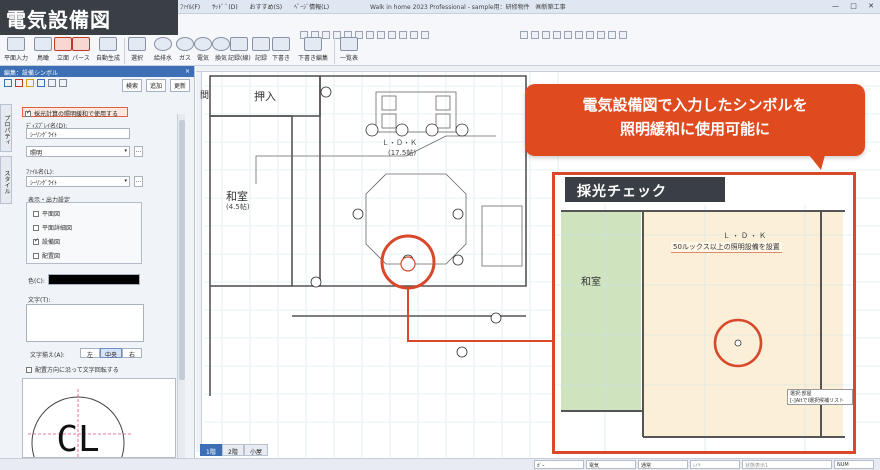 This screenshot has height=470, width=880. What do you see at coordinates (84, 233) in the screenshot?
I see `display-settings-group: 平面図 平面詳細図 設備図 配置図` at bounding box center [84, 233].